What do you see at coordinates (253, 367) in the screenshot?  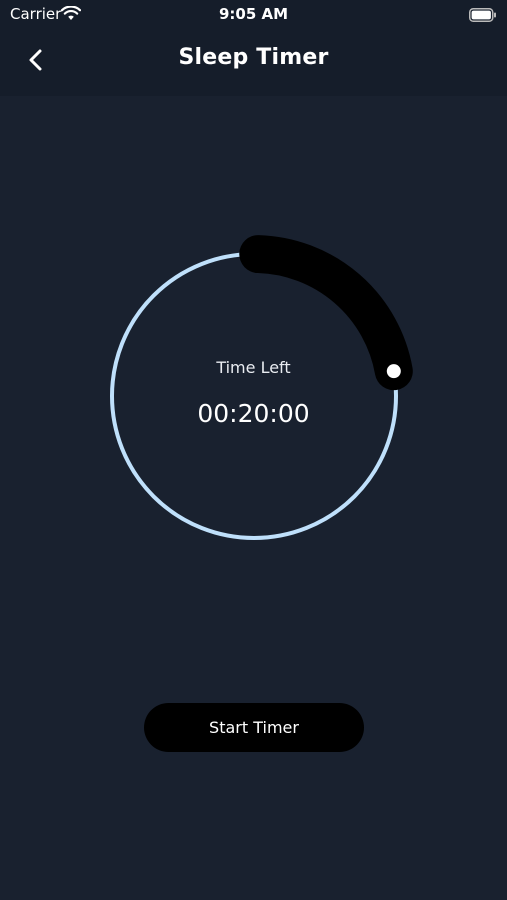 I see `time-left-label: Time Left` at bounding box center [253, 367].